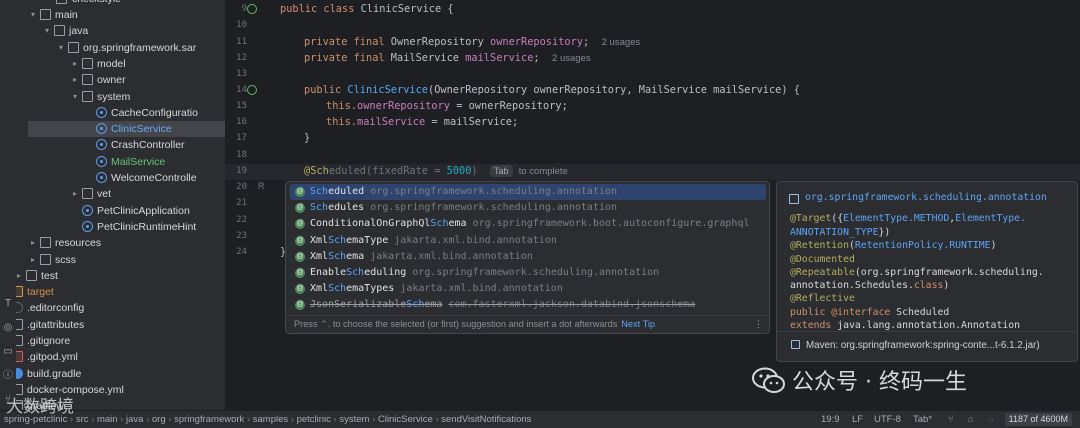  Describe the element at coordinates (134, 419) in the screenshot. I see `breadcrumb-item: java` at that location.